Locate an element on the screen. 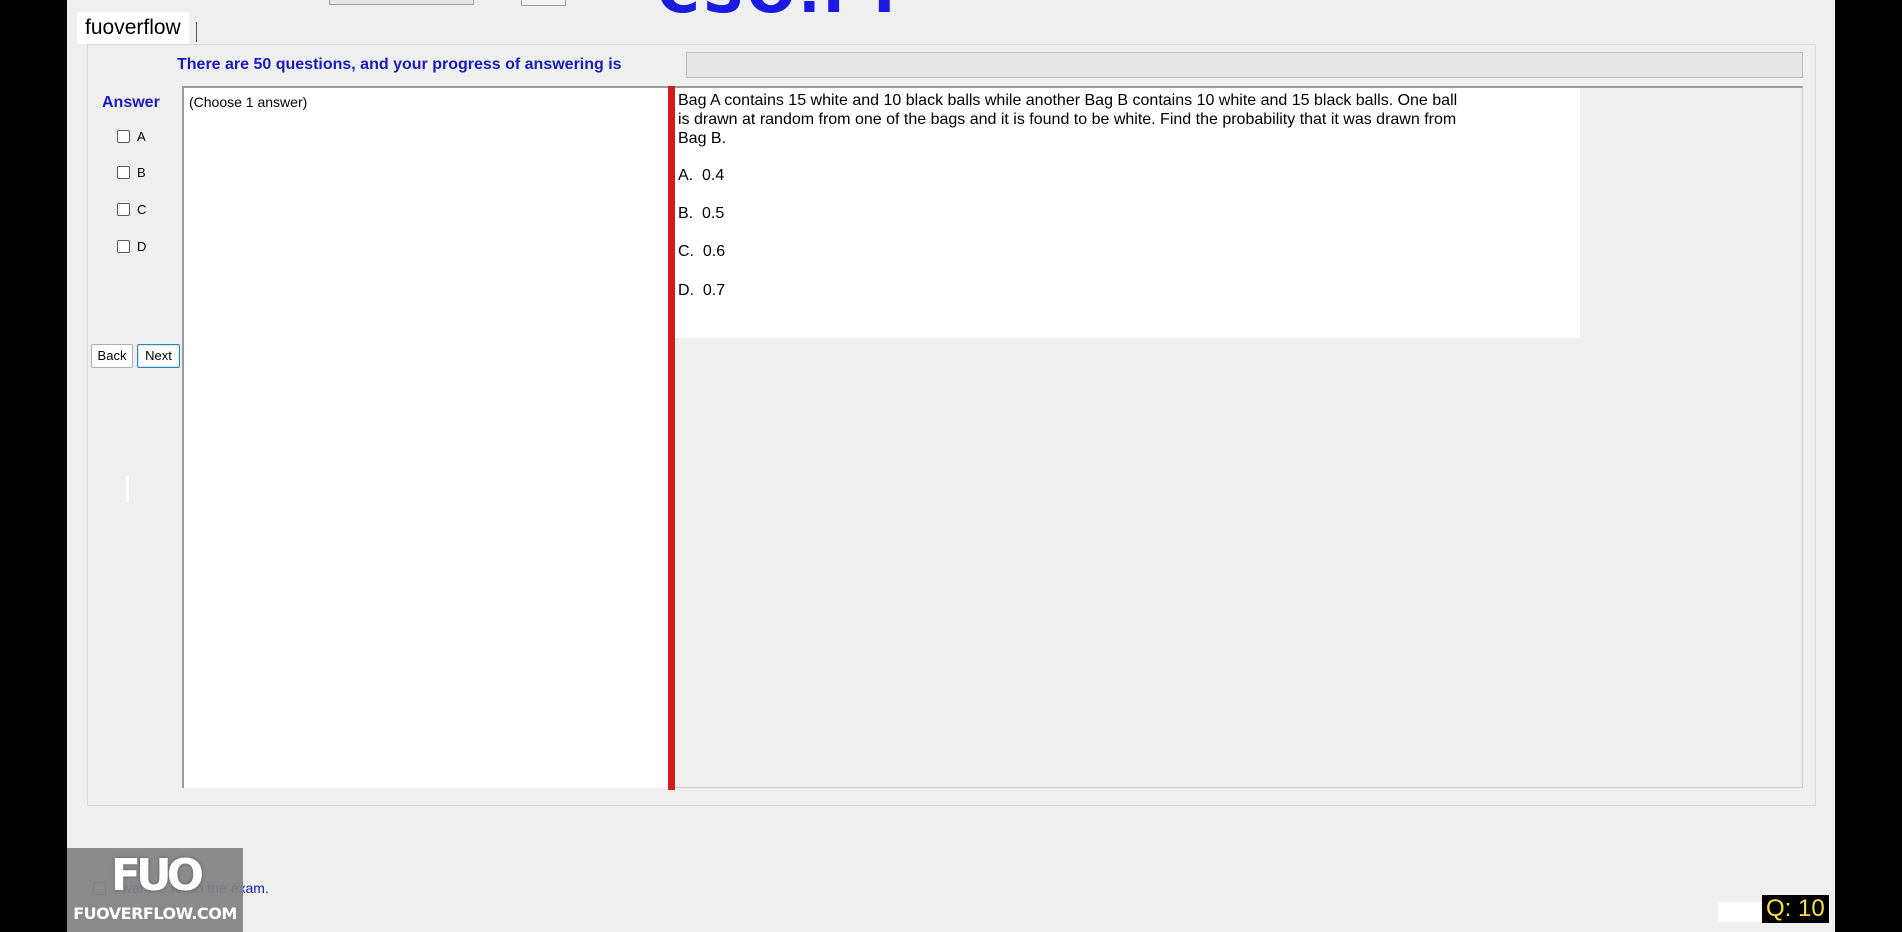 The image size is (1902, 932). option-letter: C. is located at coordinates (686, 251).